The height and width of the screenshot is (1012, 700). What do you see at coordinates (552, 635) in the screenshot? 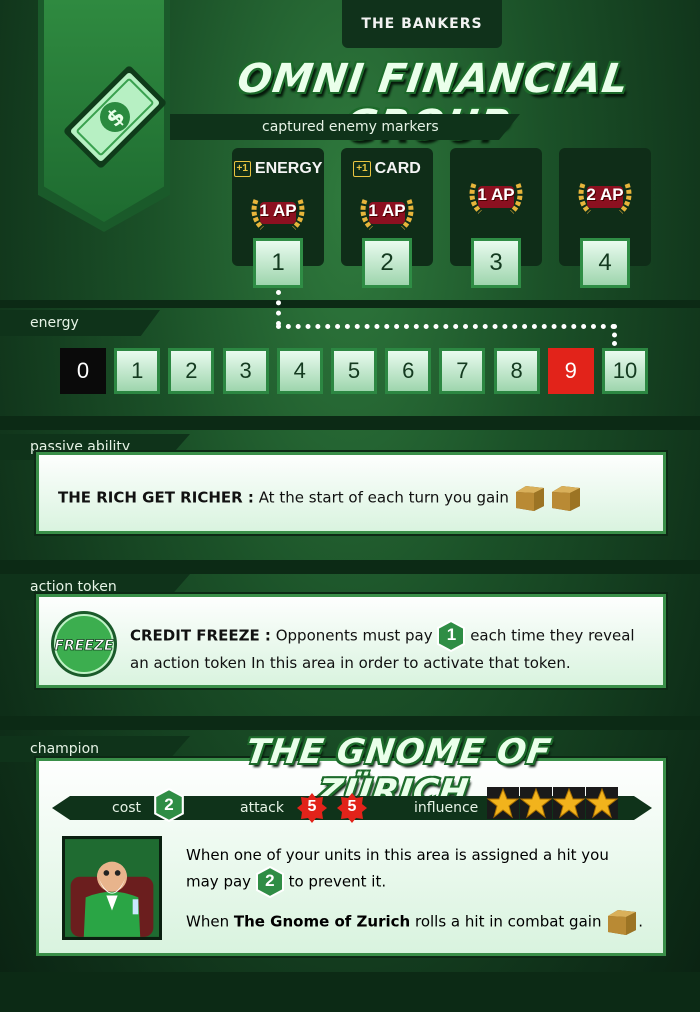
I see `action-token-text2: each time they reveal` at bounding box center [552, 635].